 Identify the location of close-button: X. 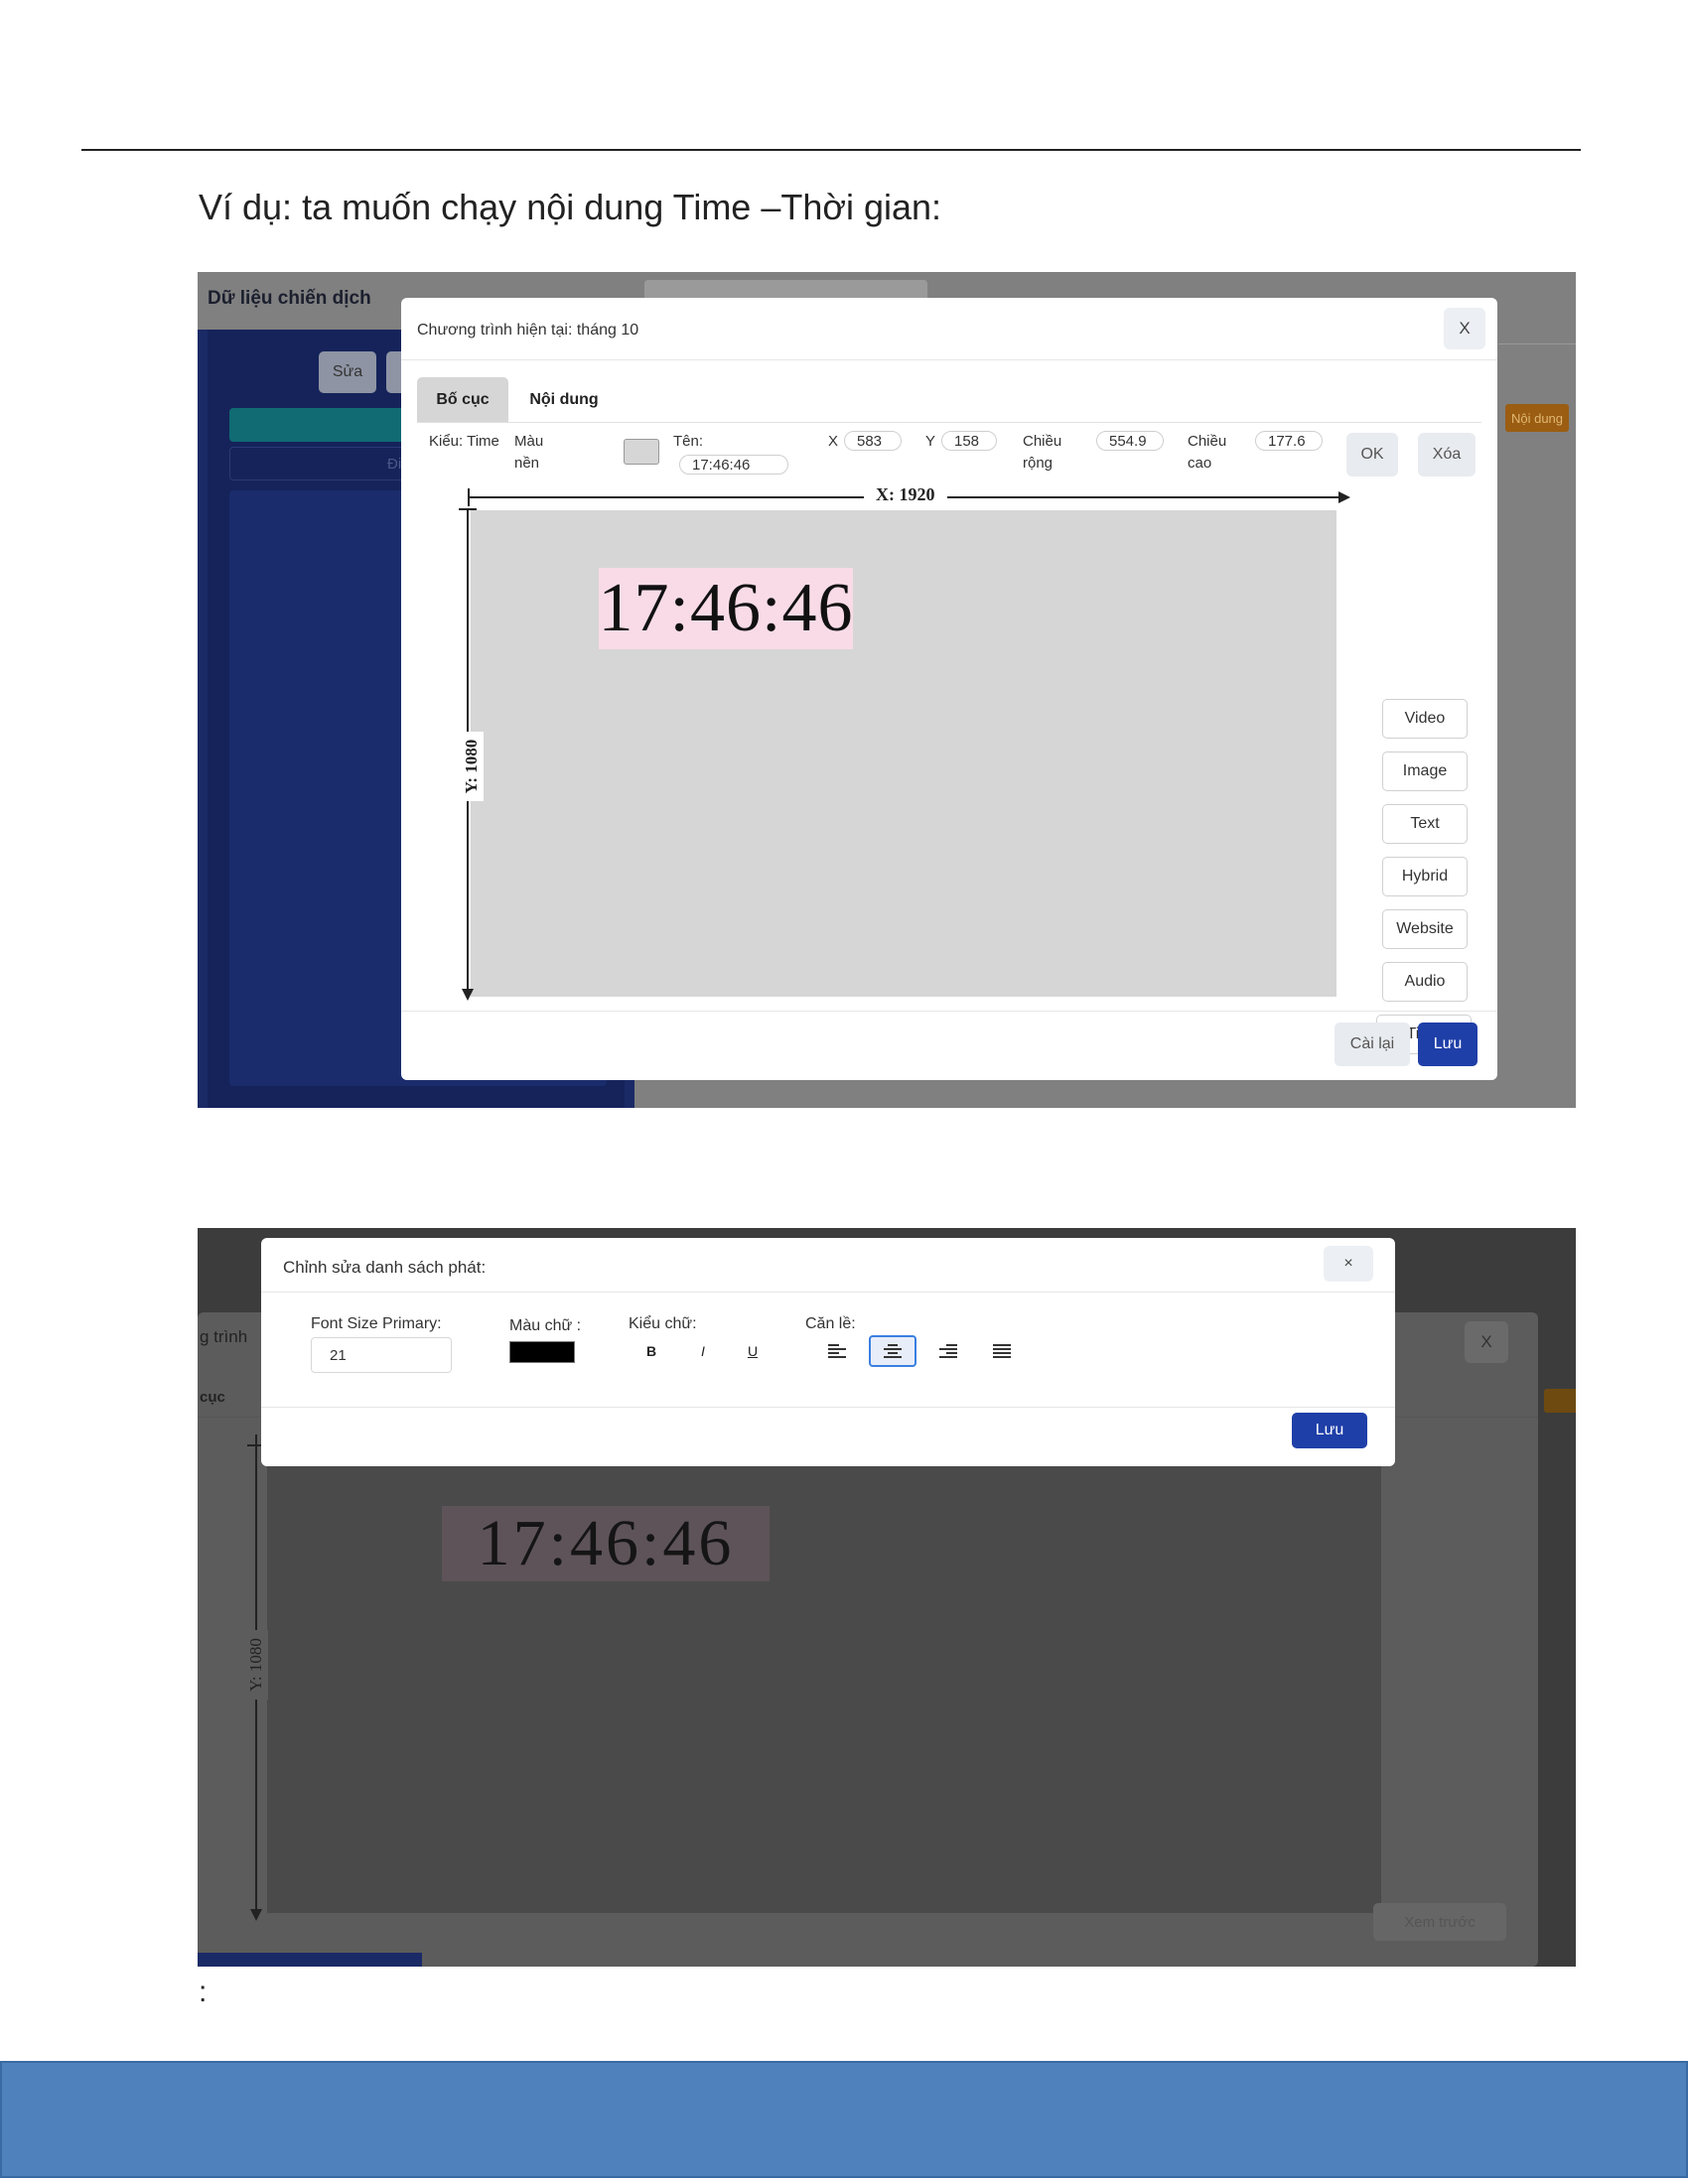
(1464, 328).